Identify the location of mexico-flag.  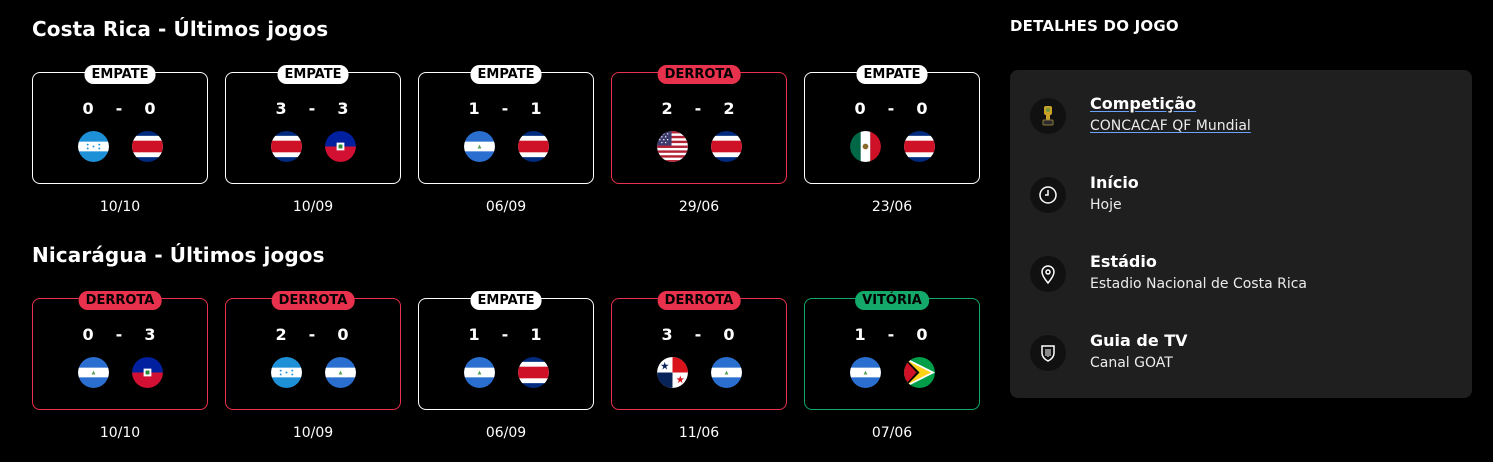
(865, 146).